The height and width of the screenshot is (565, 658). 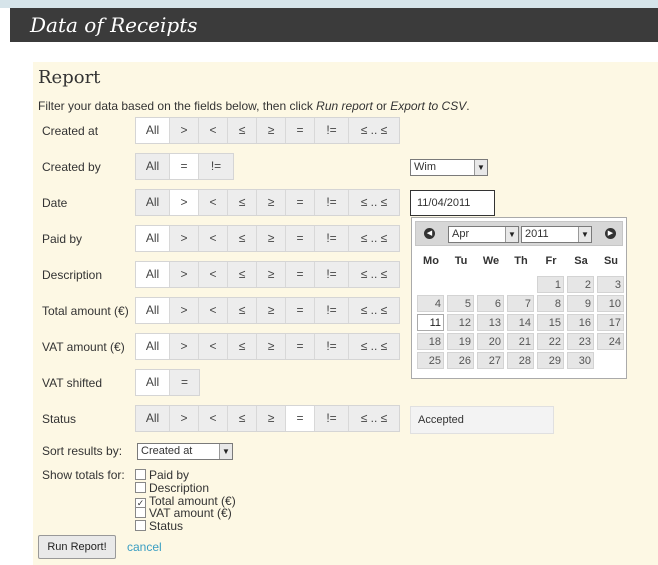 I want to click on calendar-day: 21, so click(x=520, y=341).